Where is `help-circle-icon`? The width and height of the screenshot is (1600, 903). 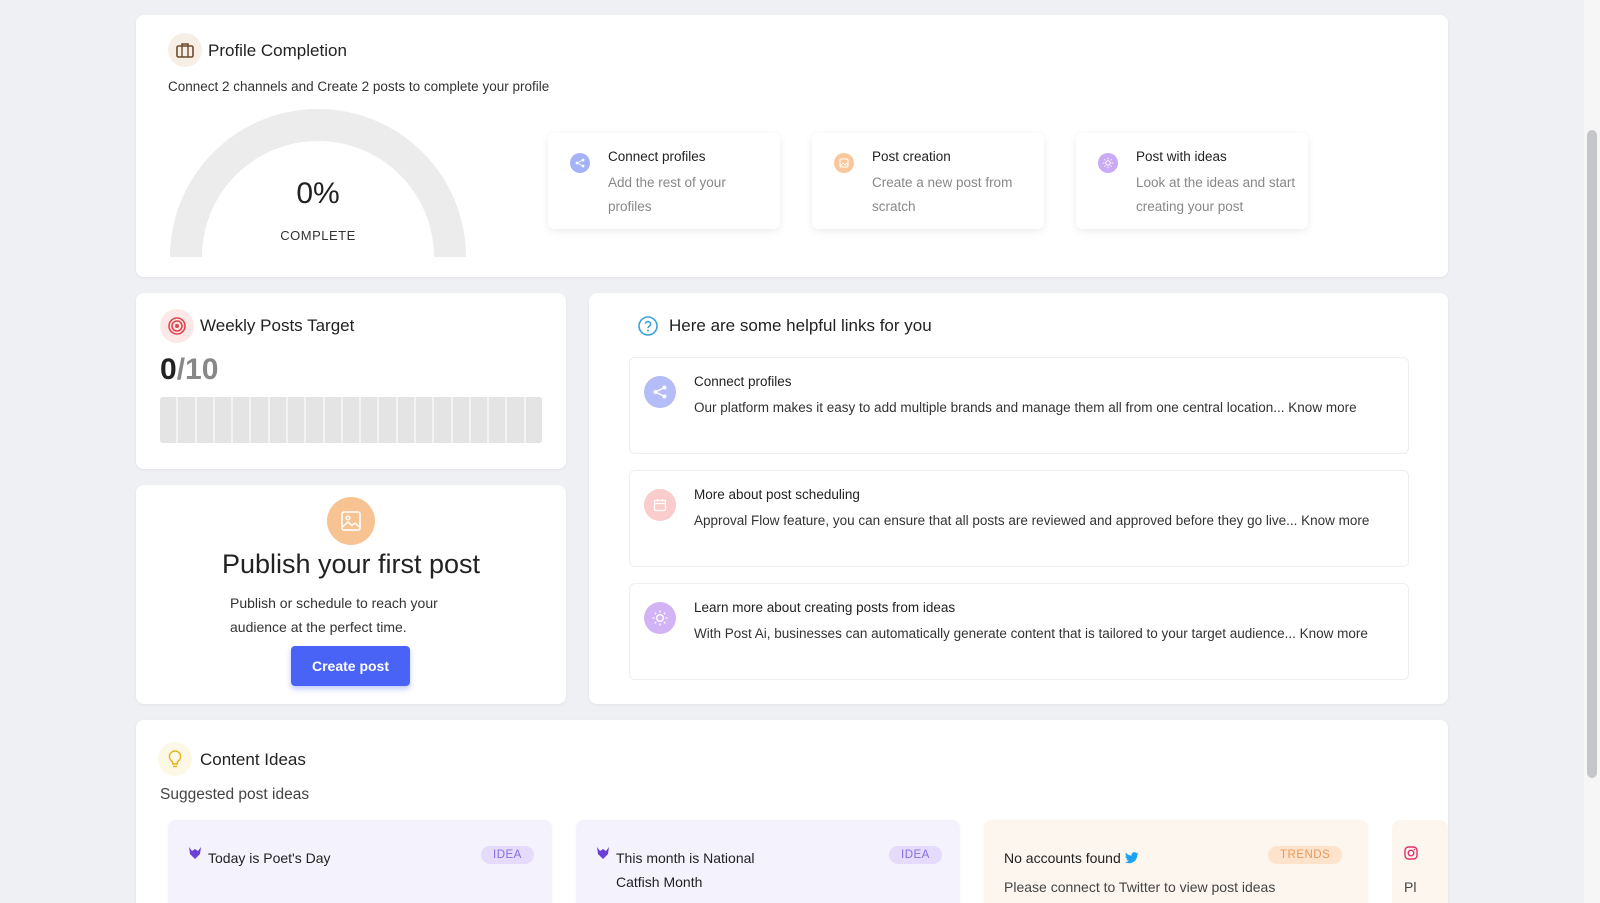
help-circle-icon is located at coordinates (648, 326).